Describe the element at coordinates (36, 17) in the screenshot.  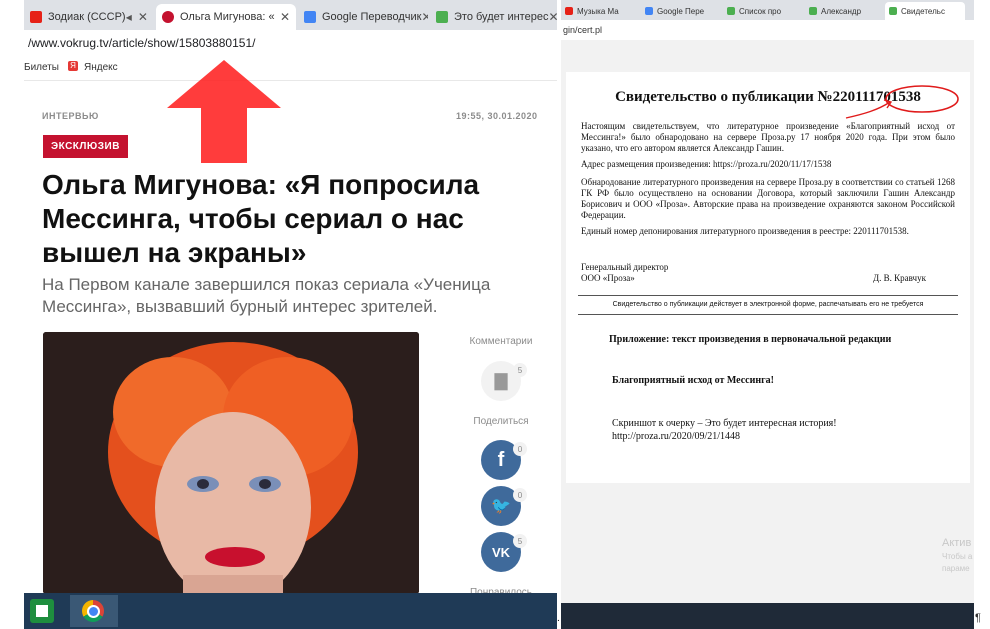
I see `youtube-icon` at that location.